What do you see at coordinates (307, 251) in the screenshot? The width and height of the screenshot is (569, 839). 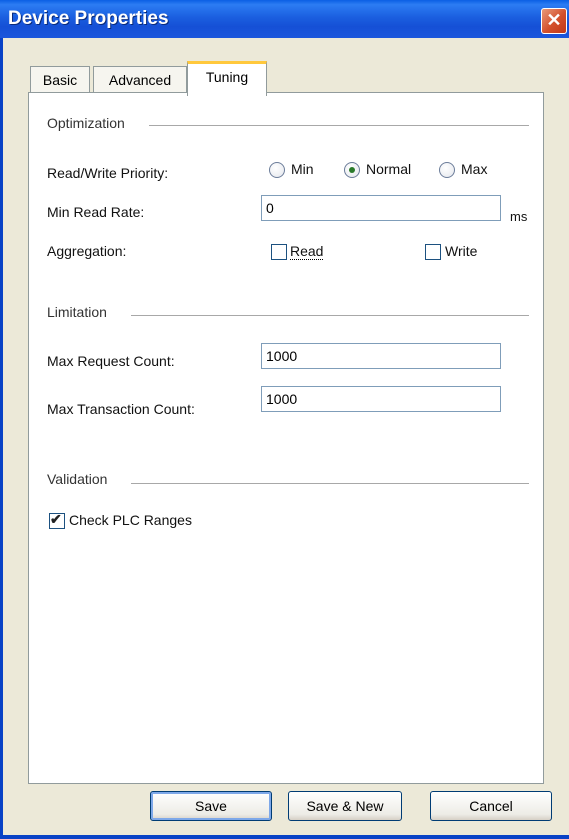 I see `aggregation-read-label: Read` at bounding box center [307, 251].